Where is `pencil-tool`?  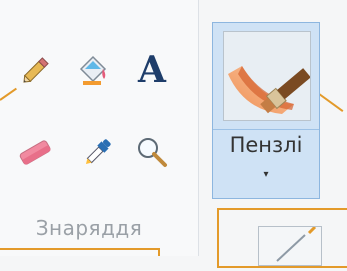 pencil-tool is located at coordinates (36, 70).